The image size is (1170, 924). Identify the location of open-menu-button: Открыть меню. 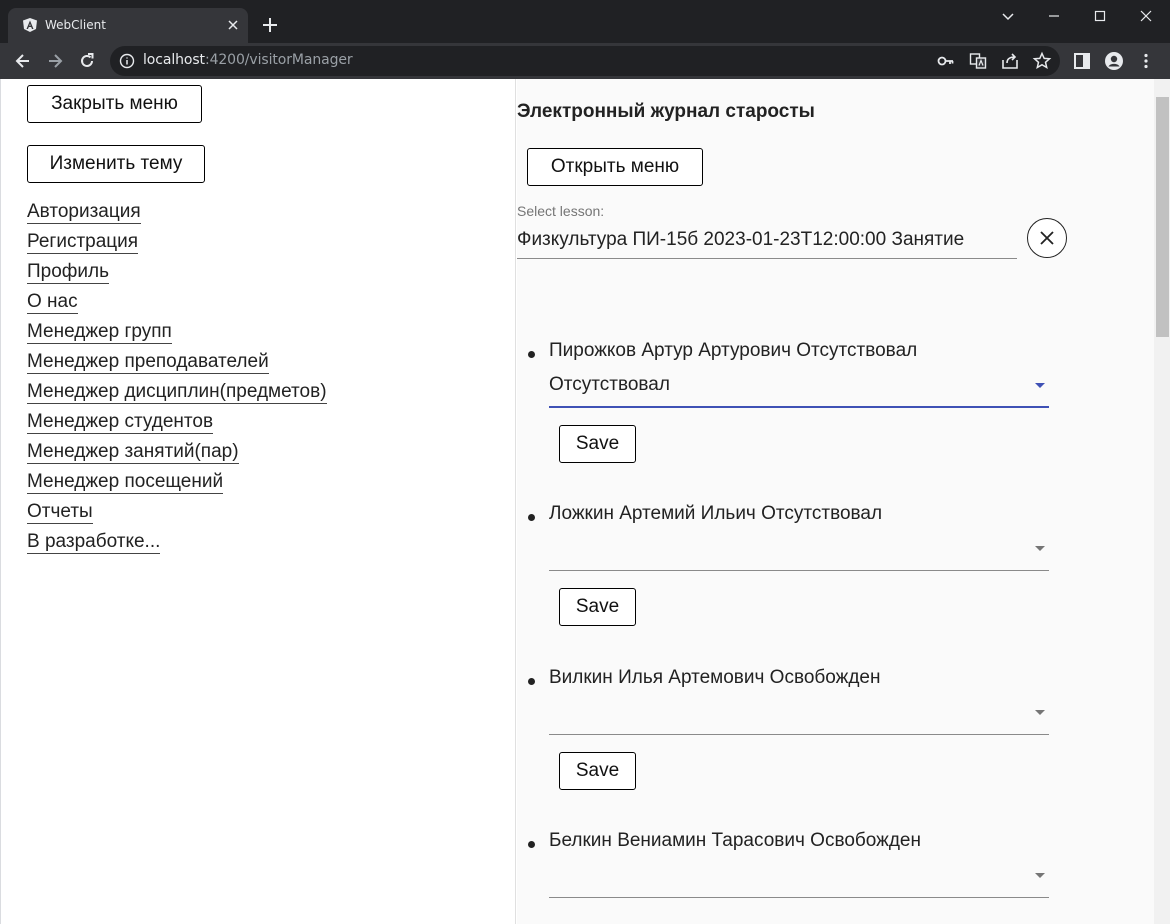
(615, 167).